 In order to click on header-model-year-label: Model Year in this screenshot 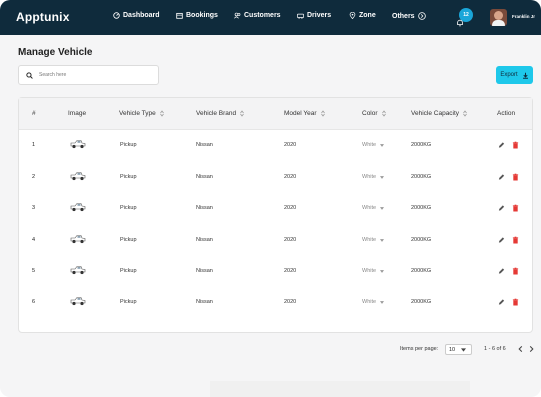, I will do `click(300, 113)`.